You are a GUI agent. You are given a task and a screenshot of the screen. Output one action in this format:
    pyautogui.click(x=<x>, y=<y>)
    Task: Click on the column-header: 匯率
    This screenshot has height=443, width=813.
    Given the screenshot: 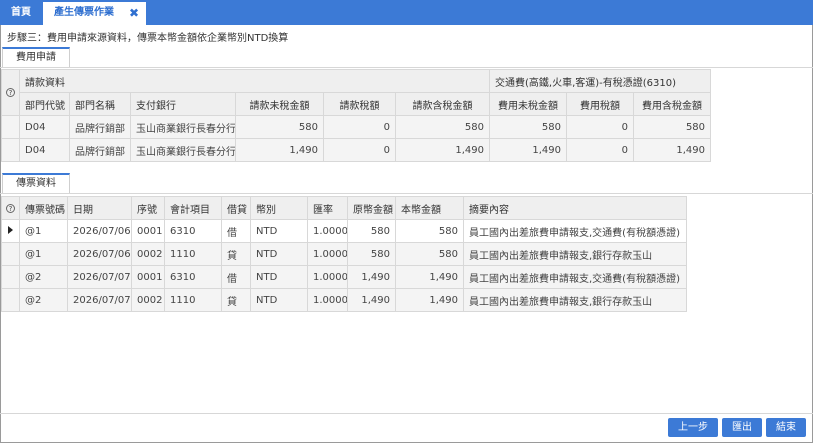 What is the action you would take?
    pyautogui.click(x=327, y=208)
    